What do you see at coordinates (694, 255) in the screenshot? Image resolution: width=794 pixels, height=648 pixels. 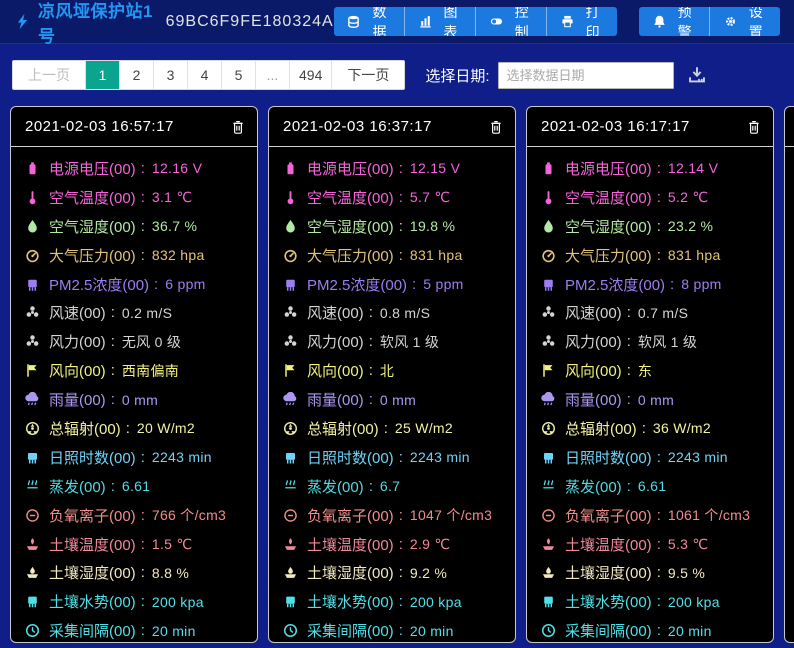 I see `sensor-value: 831 hpa` at bounding box center [694, 255].